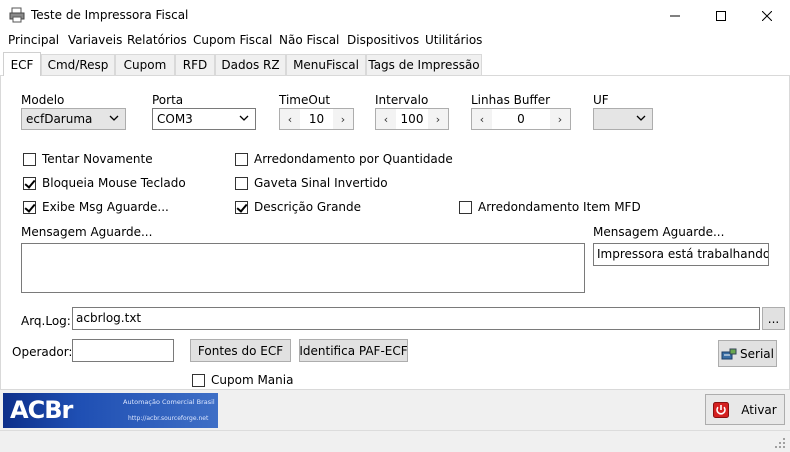  I want to click on power-icon, so click(721, 409).